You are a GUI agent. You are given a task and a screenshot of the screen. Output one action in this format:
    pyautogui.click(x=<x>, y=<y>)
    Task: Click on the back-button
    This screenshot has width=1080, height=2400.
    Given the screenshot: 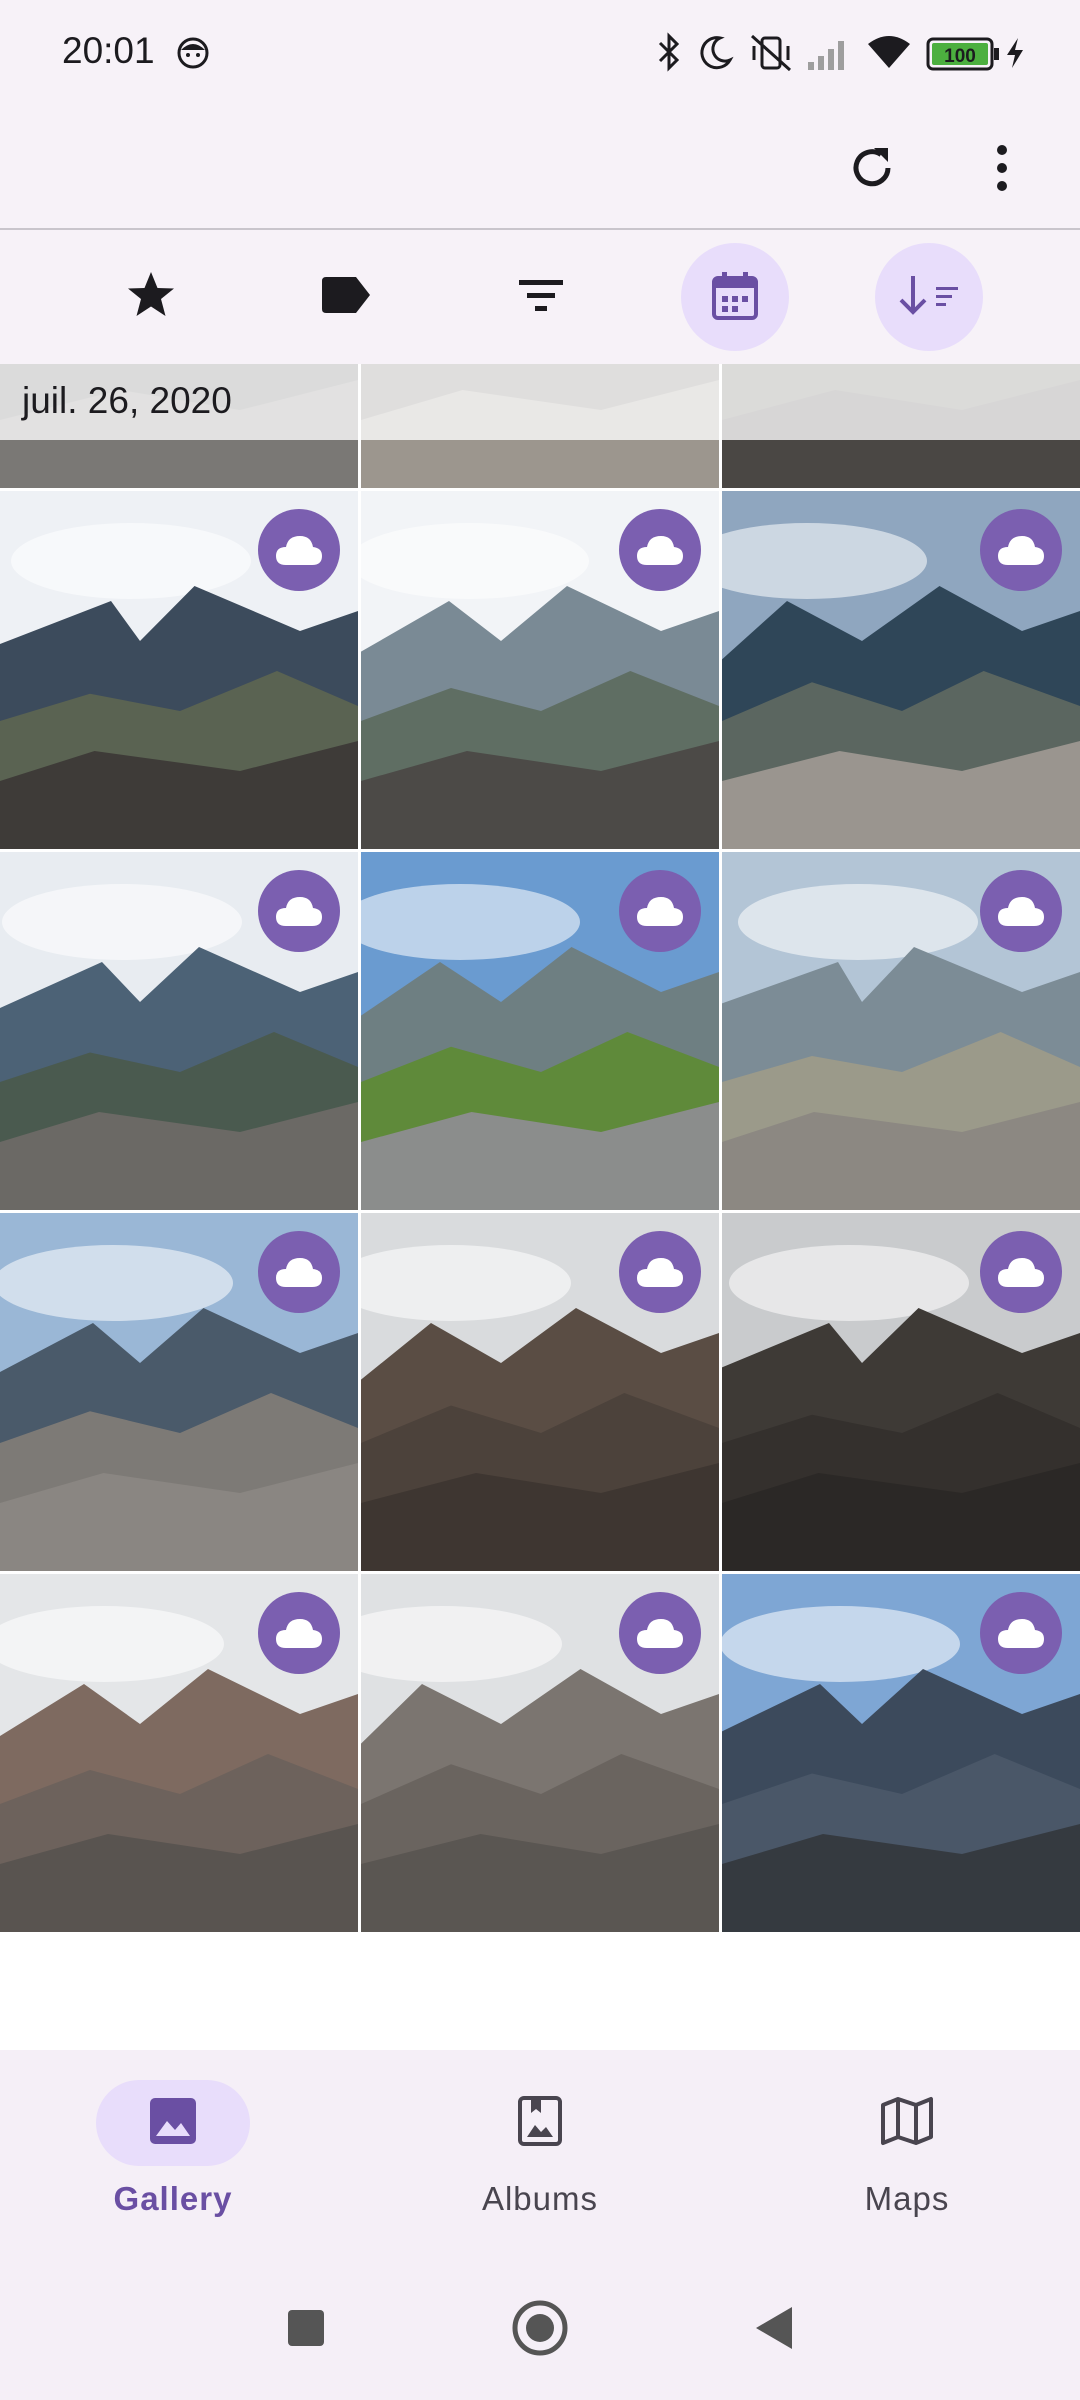 What is the action you would take?
    pyautogui.click(x=774, y=2330)
    